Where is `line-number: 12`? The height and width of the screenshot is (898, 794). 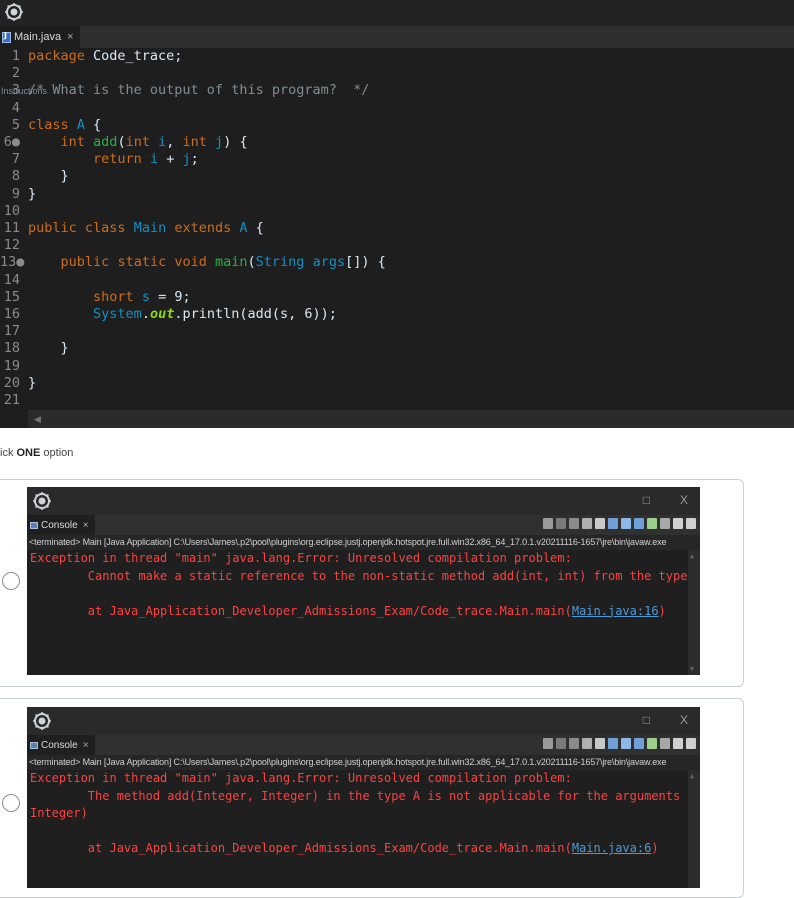 line-number: 12 is located at coordinates (11, 245).